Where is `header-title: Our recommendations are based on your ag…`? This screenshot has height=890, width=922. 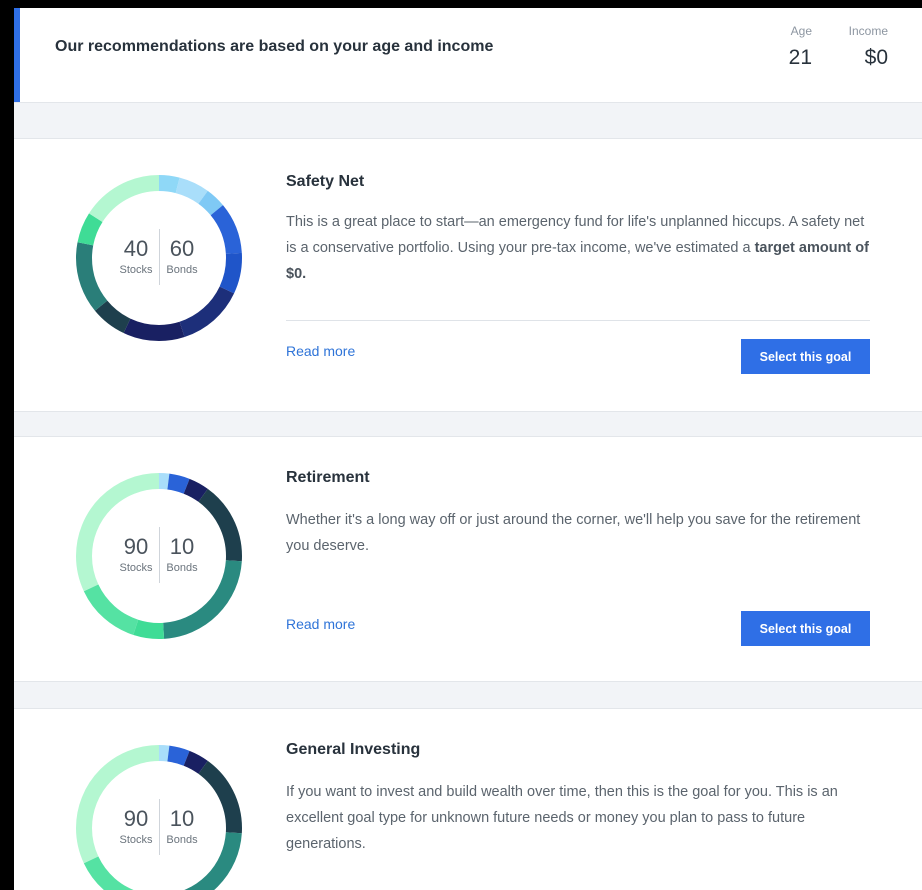 header-title: Our recommendations are based on your ag… is located at coordinates (274, 46).